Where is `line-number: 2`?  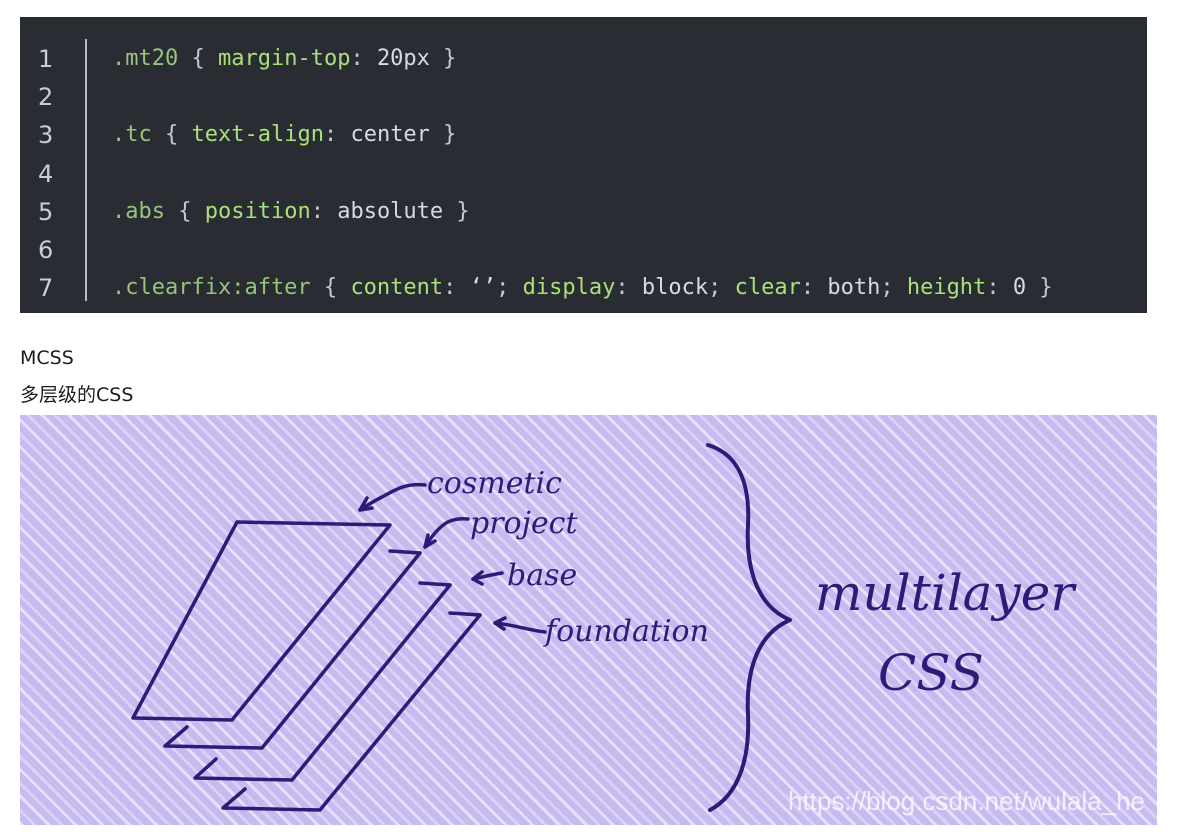
line-number: 2 is located at coordinates (46, 97).